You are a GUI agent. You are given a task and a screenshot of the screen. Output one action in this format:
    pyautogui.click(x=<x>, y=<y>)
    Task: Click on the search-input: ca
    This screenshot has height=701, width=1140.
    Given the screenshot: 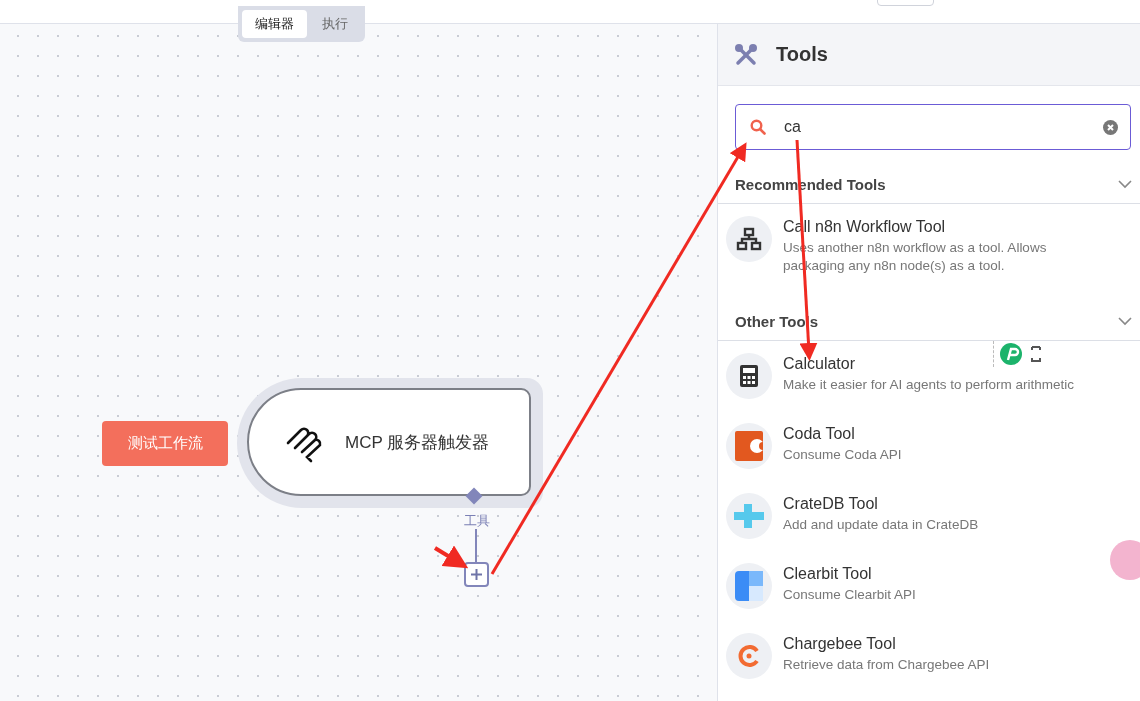 What is the action you would take?
    pyautogui.click(x=934, y=127)
    